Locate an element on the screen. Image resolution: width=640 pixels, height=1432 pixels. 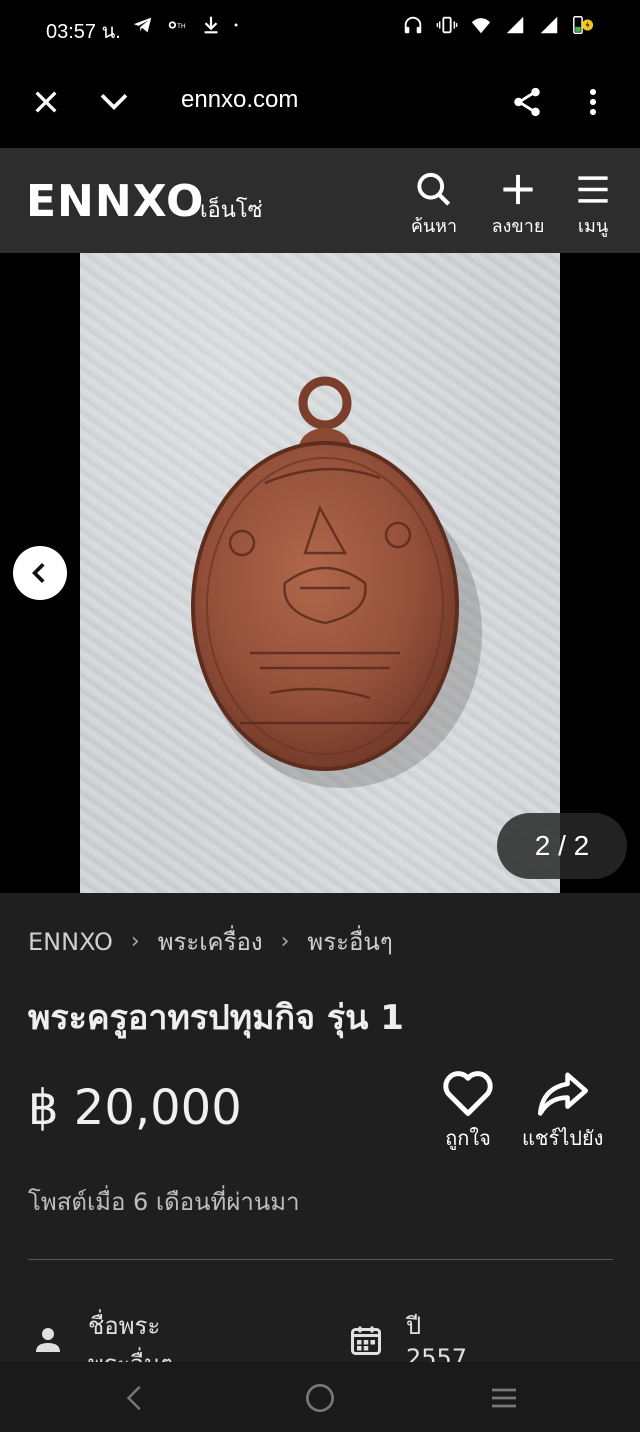
calendar-icon is located at coordinates (366, 1340).